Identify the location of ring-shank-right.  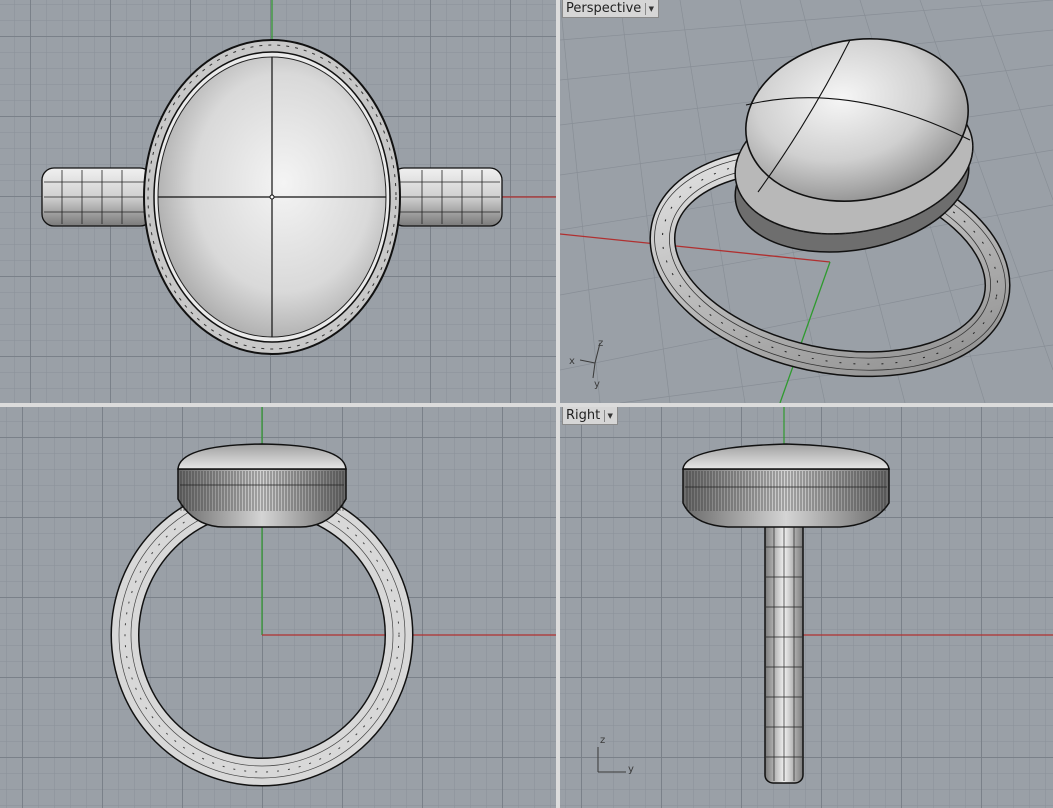
(784, 647).